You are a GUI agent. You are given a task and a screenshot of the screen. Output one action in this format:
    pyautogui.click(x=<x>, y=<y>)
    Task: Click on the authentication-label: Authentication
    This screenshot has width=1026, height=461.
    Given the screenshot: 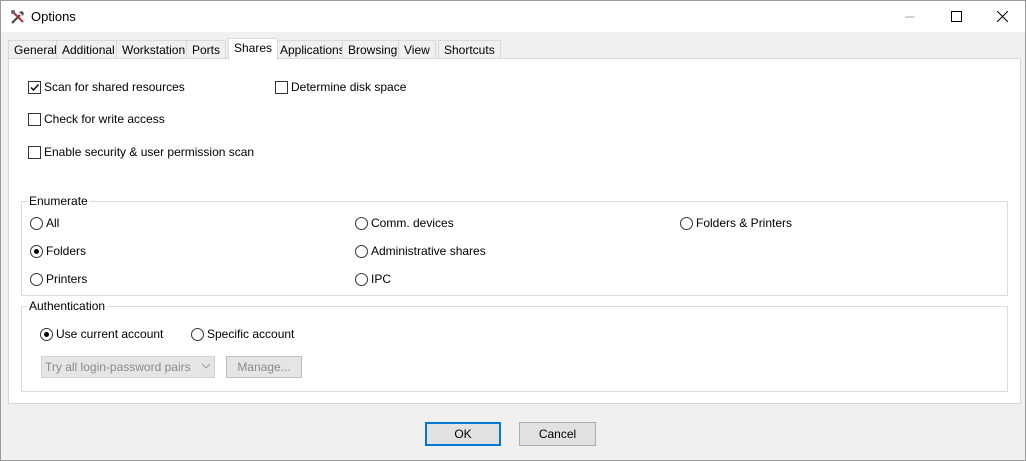 What is the action you would take?
    pyautogui.click(x=67, y=306)
    